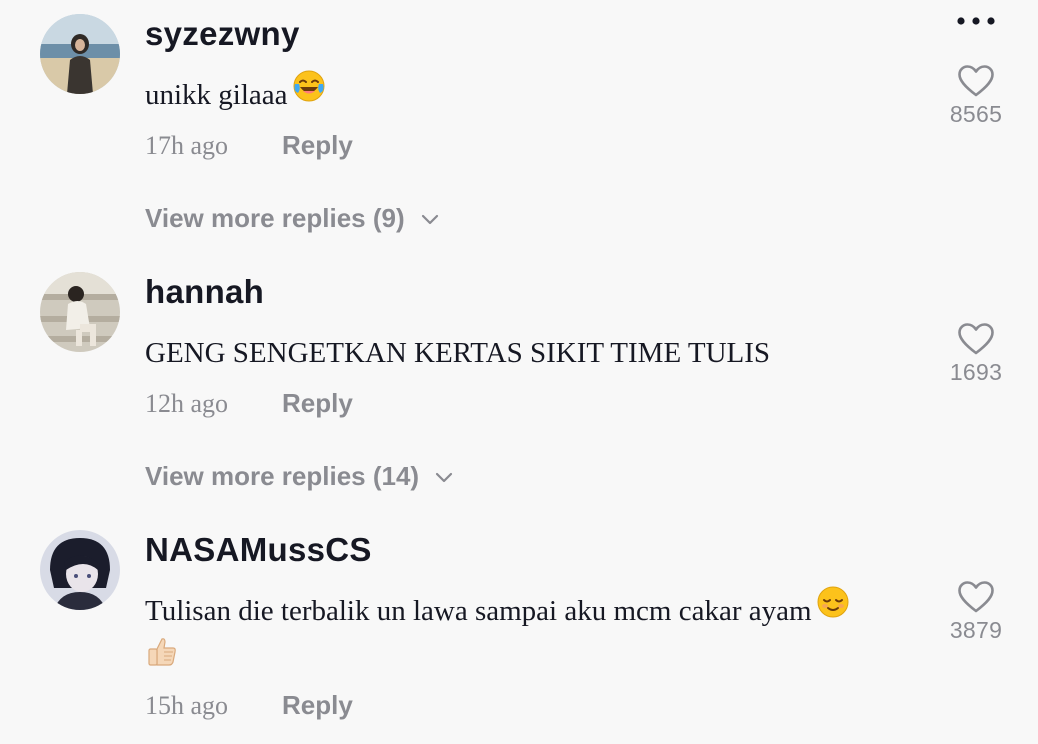 The height and width of the screenshot is (744, 1038). I want to click on comment-username: syzezwny, so click(222, 34).